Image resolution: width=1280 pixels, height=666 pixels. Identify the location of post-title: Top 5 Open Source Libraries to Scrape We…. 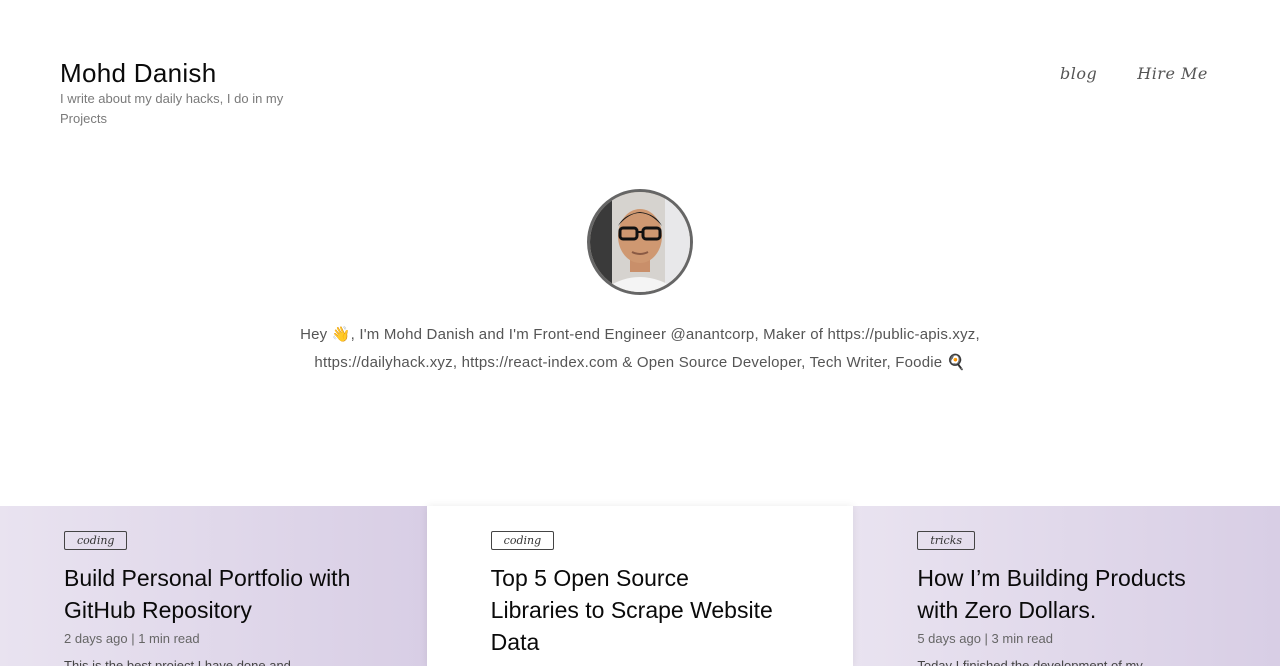
(636, 610).